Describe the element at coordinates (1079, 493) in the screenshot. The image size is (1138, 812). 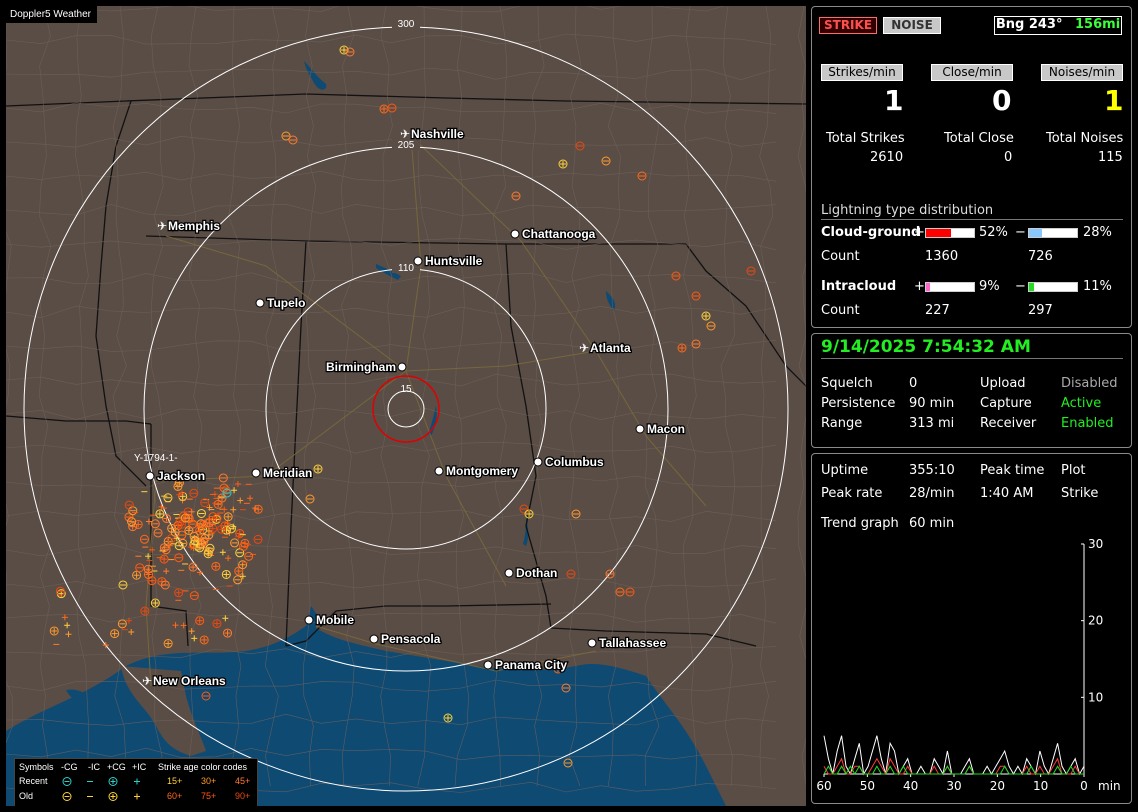
I see `plot-value: Strike` at that location.